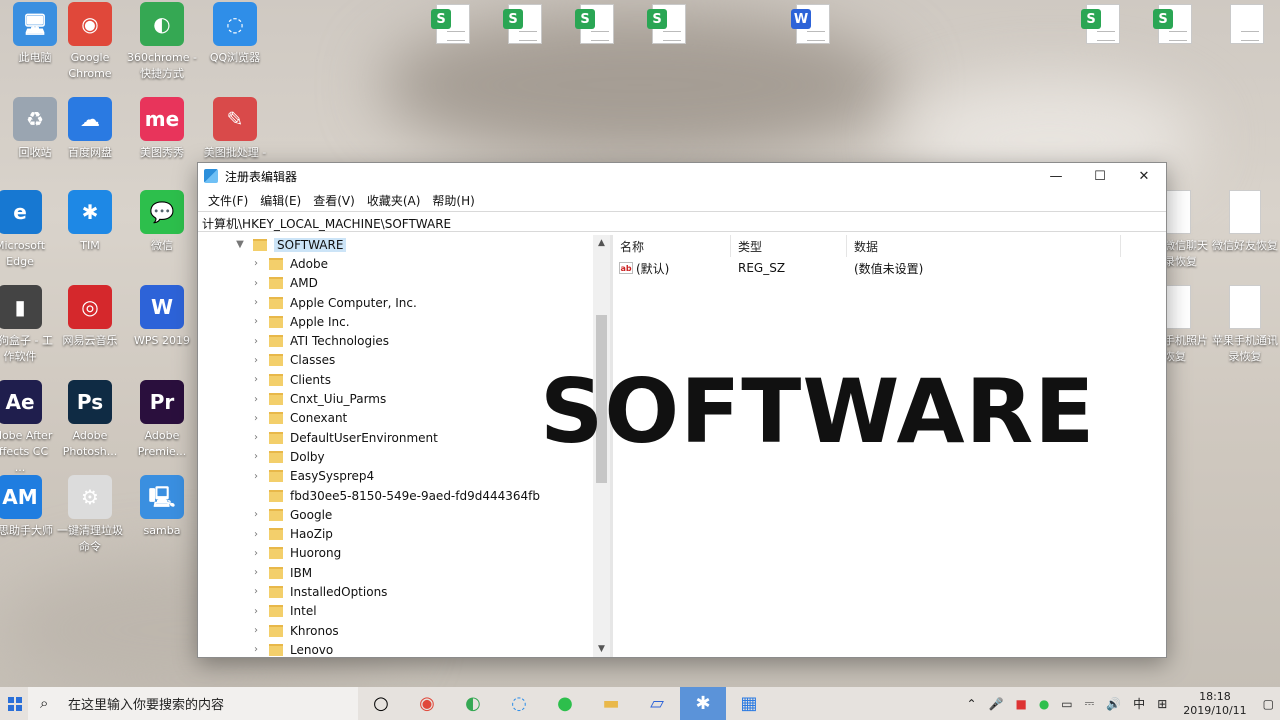  What do you see at coordinates (334, 200) in the screenshot?
I see `menu-view: 查看(V)` at bounding box center [334, 200].